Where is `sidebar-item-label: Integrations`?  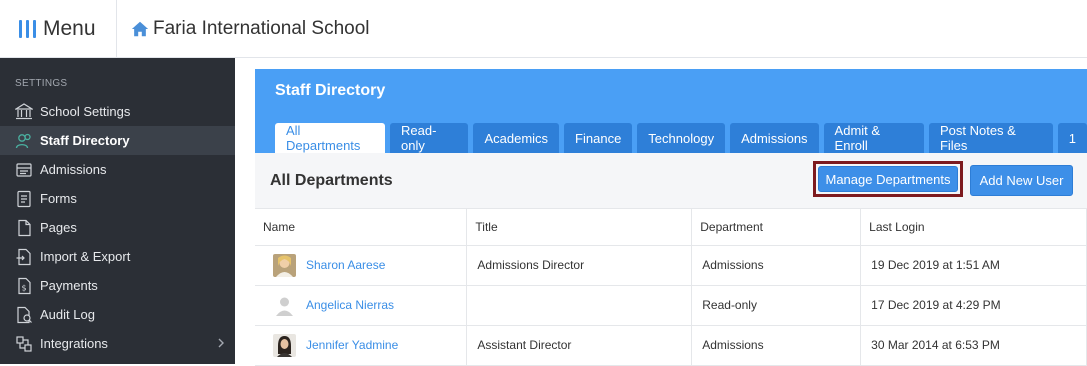
sidebar-item-label: Integrations is located at coordinates (74, 343).